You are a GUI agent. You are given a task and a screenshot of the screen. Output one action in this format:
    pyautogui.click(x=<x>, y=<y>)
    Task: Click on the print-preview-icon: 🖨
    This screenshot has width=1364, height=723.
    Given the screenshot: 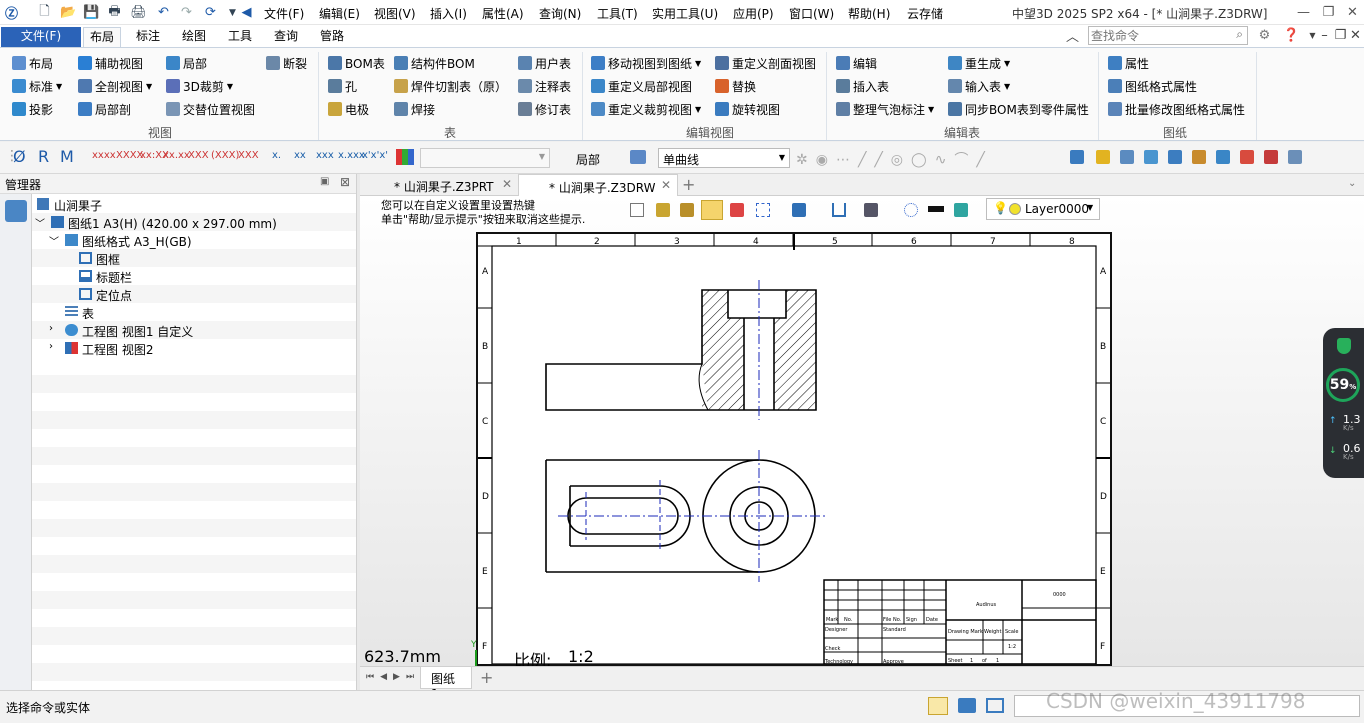 What is the action you would take?
    pyautogui.click(x=138, y=12)
    